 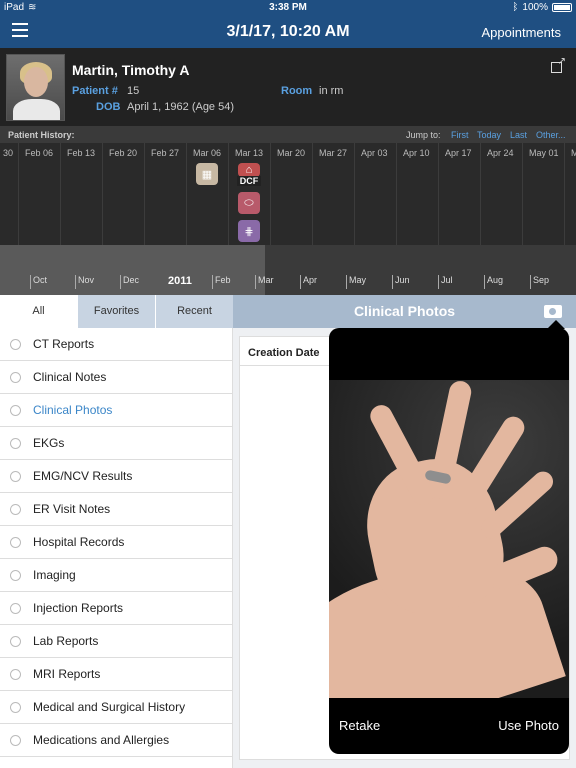 I want to click on patient-photo, so click(x=35, y=87).